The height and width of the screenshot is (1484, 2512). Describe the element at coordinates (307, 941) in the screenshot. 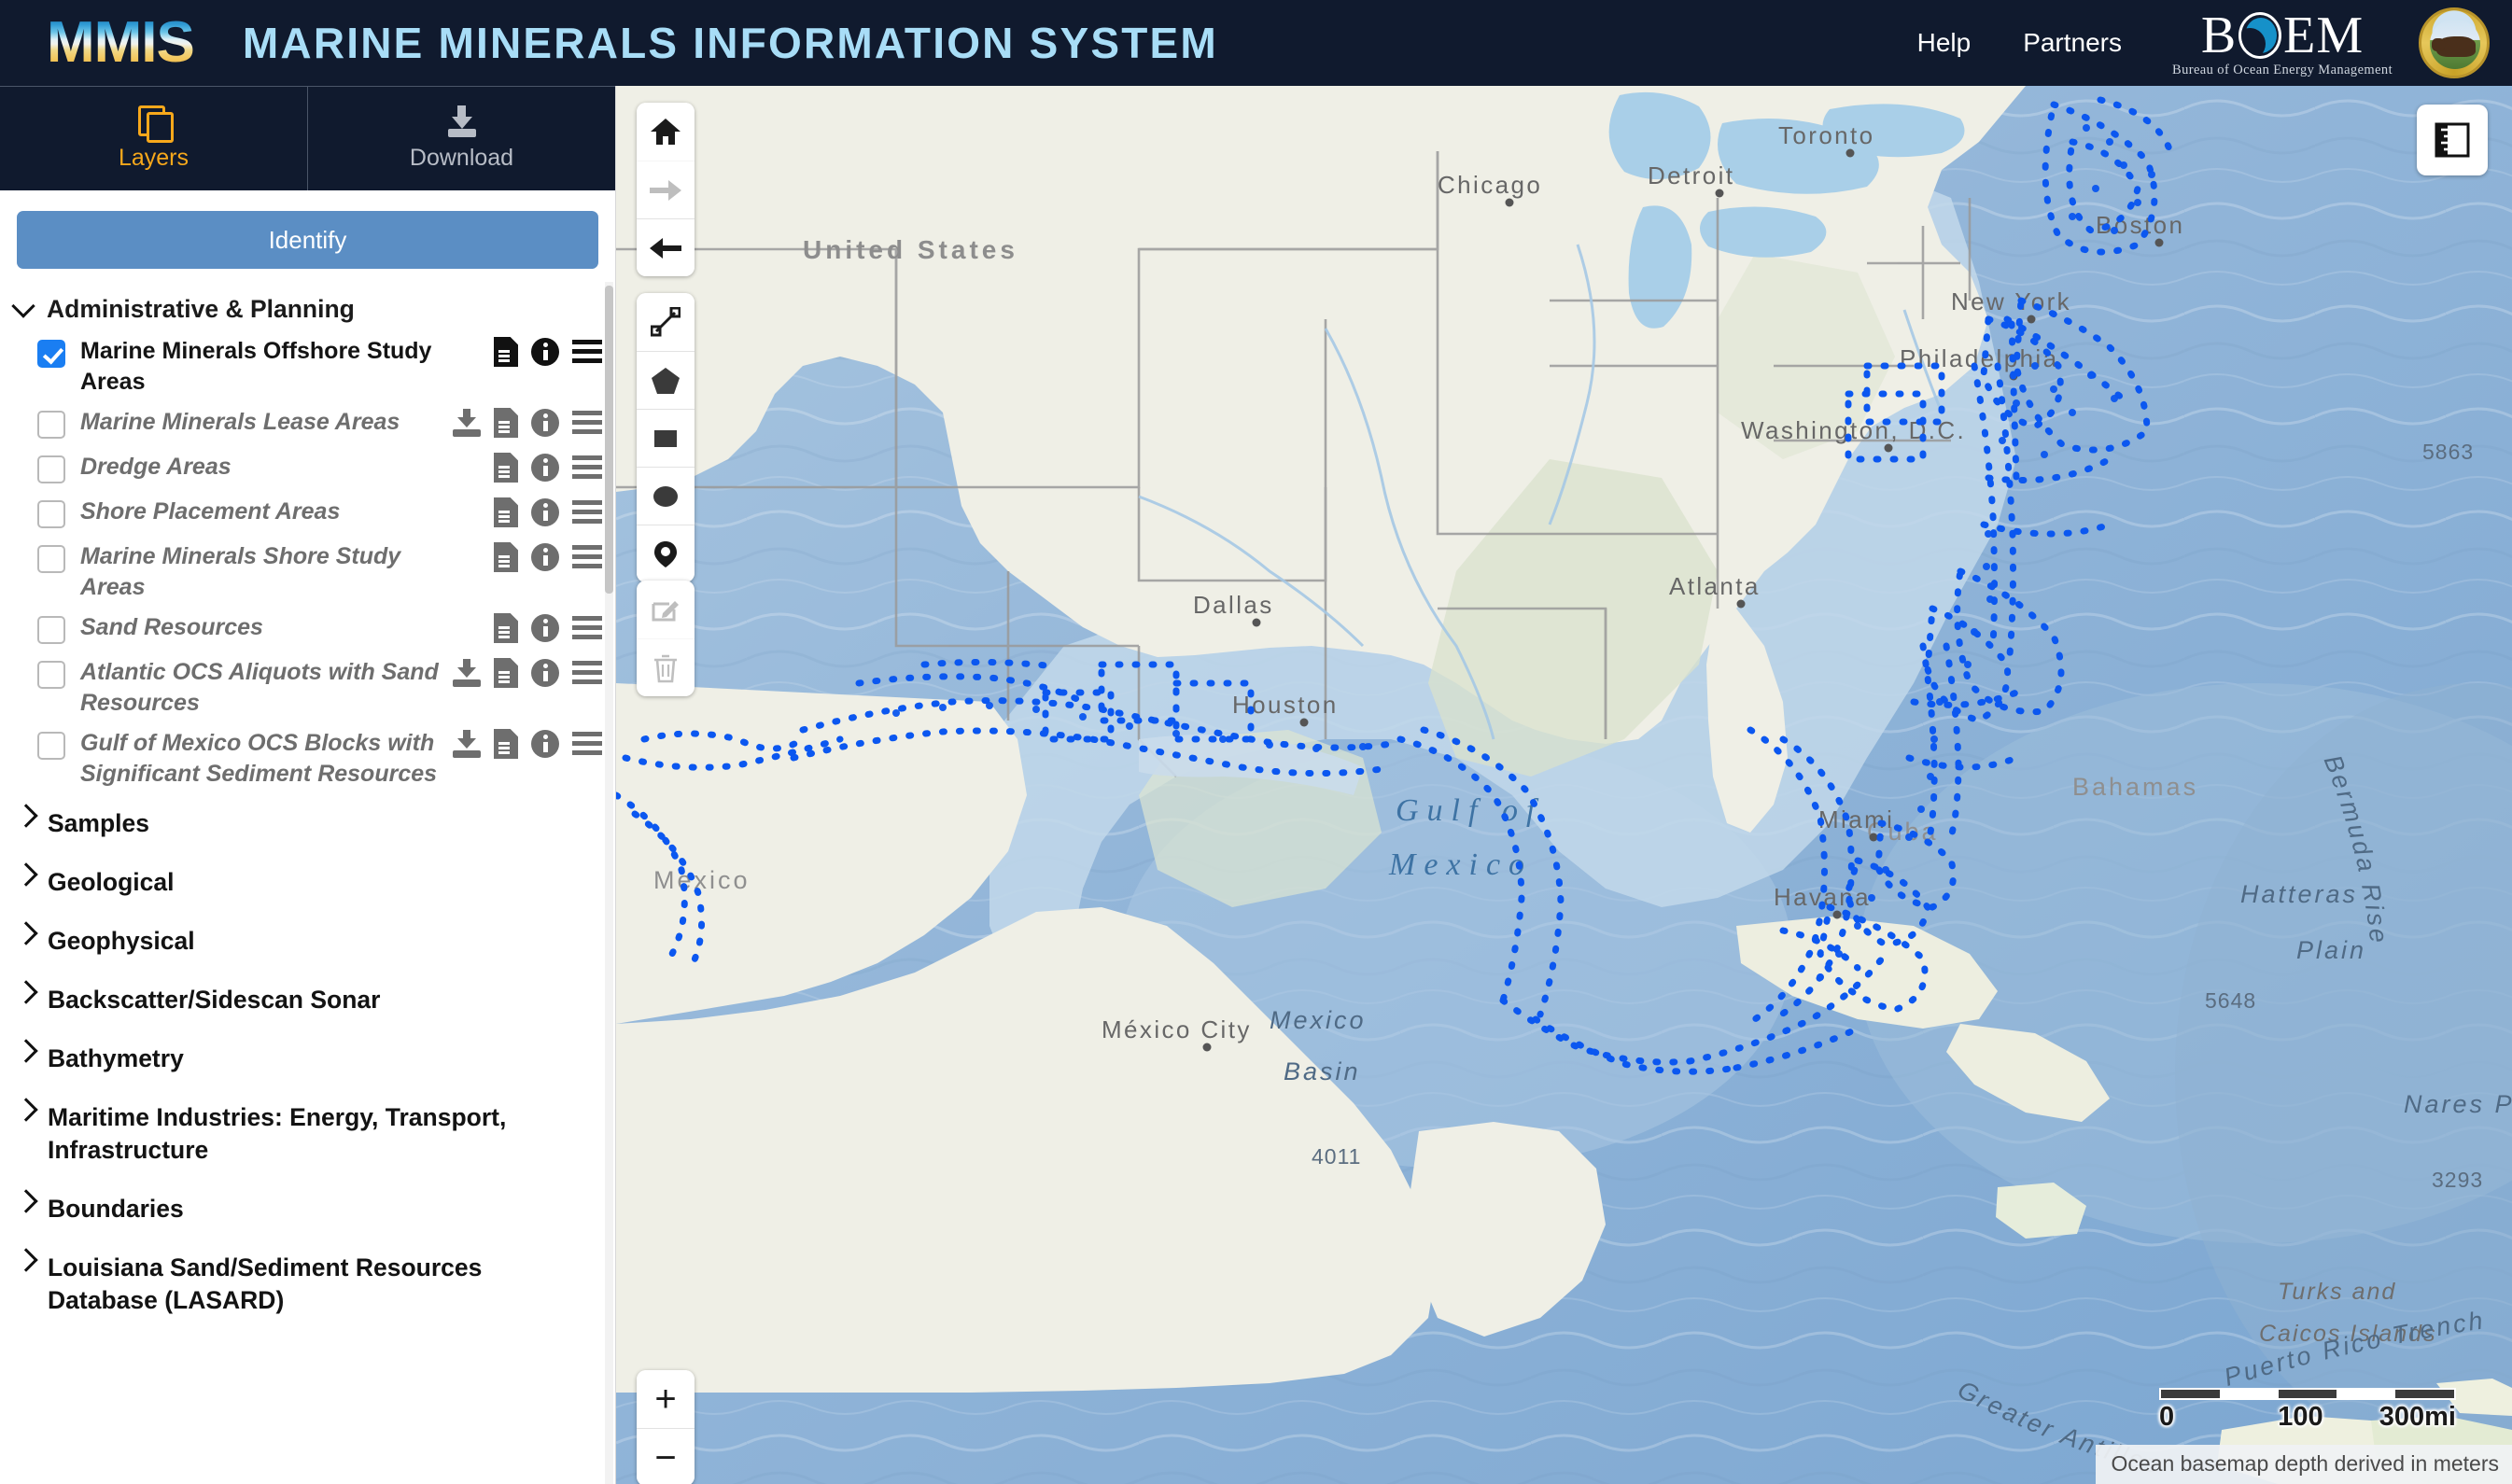

I see `sidebar-category-geophysical: Geophysical` at that location.